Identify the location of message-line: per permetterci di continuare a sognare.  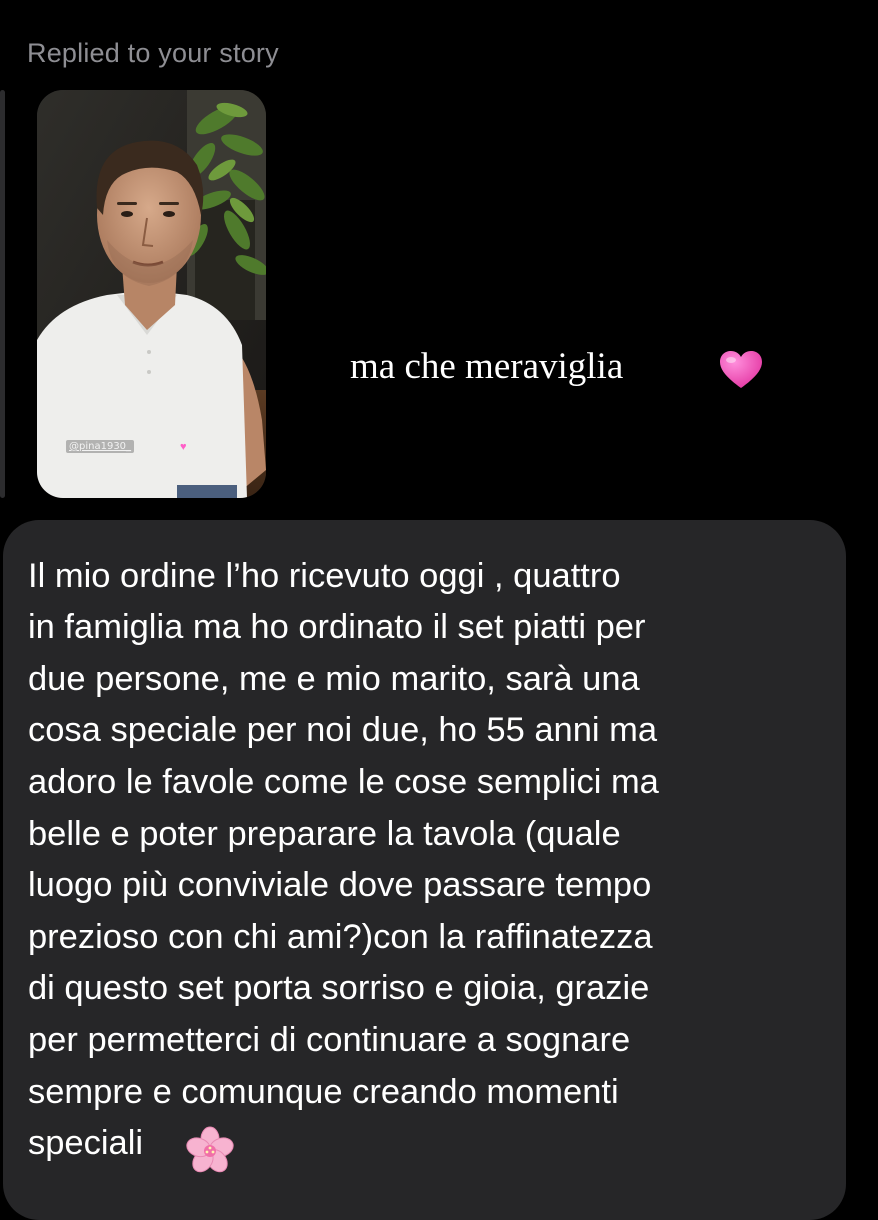
(329, 1040).